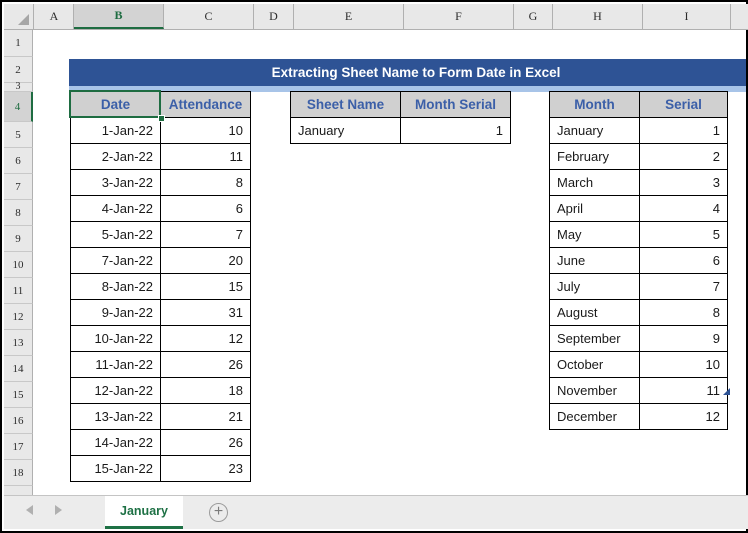 This screenshot has width=748, height=533. Describe the element at coordinates (683, 234) in the screenshot. I see `cell-serial: 5` at that location.